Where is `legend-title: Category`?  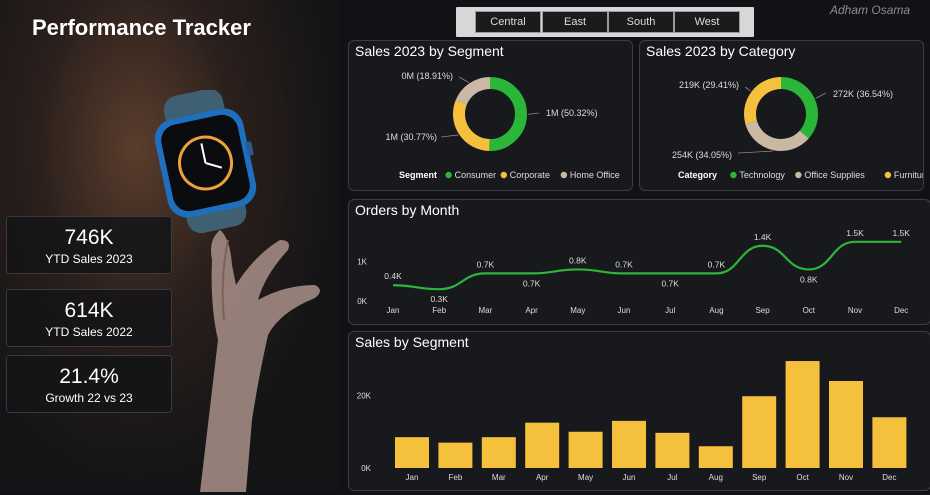 legend-title: Category is located at coordinates (697, 175).